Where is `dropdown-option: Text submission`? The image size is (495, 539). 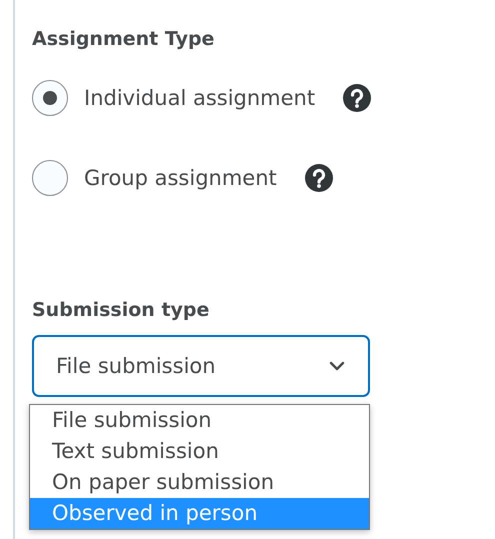
dropdown-option: Text submission is located at coordinates (199, 451).